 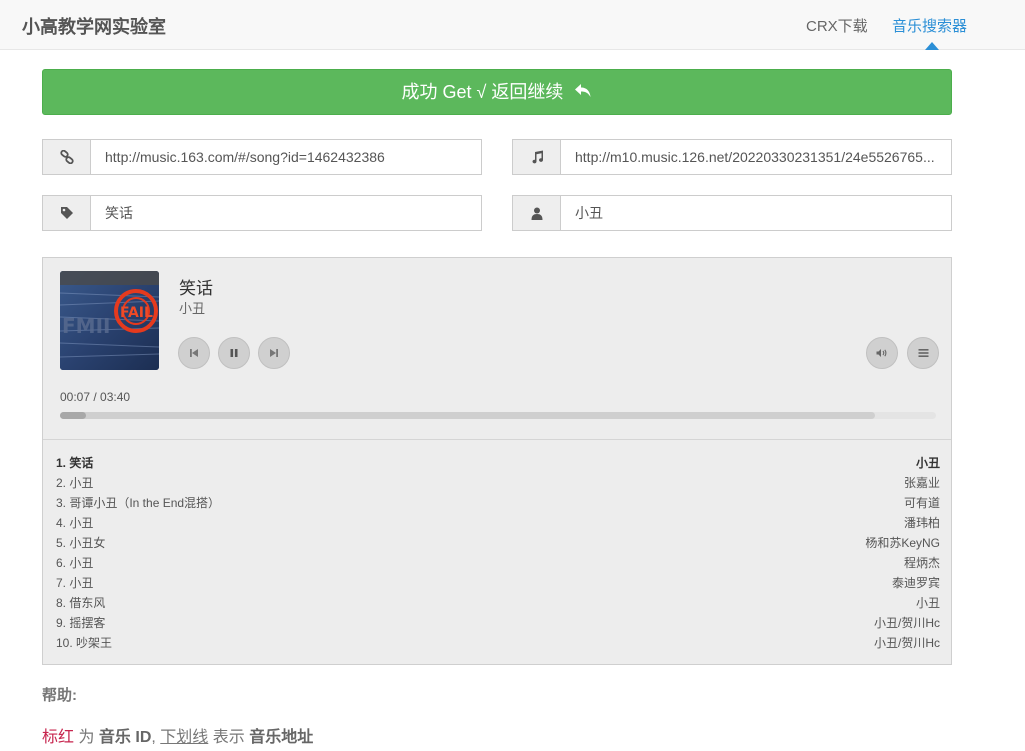 What do you see at coordinates (136, 313) in the screenshot?
I see `svg-text: FAIL` at bounding box center [136, 313].